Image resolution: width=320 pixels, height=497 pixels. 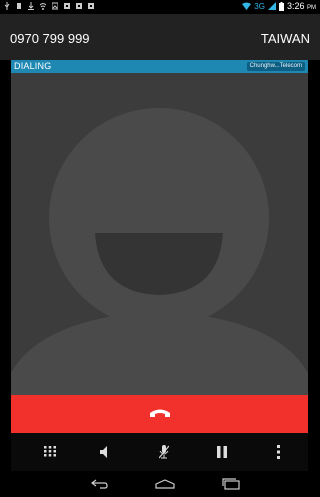 I want to click on status-bar: 3G 3:26 PM, so click(x=160, y=7).